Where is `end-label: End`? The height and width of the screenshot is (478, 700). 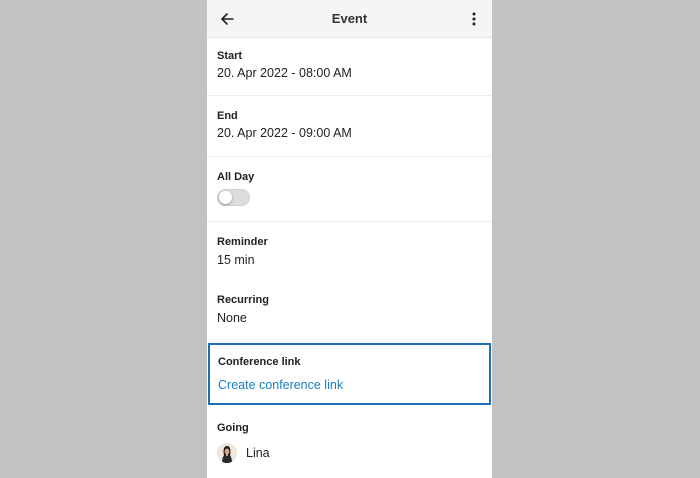
end-label: End is located at coordinates (227, 116).